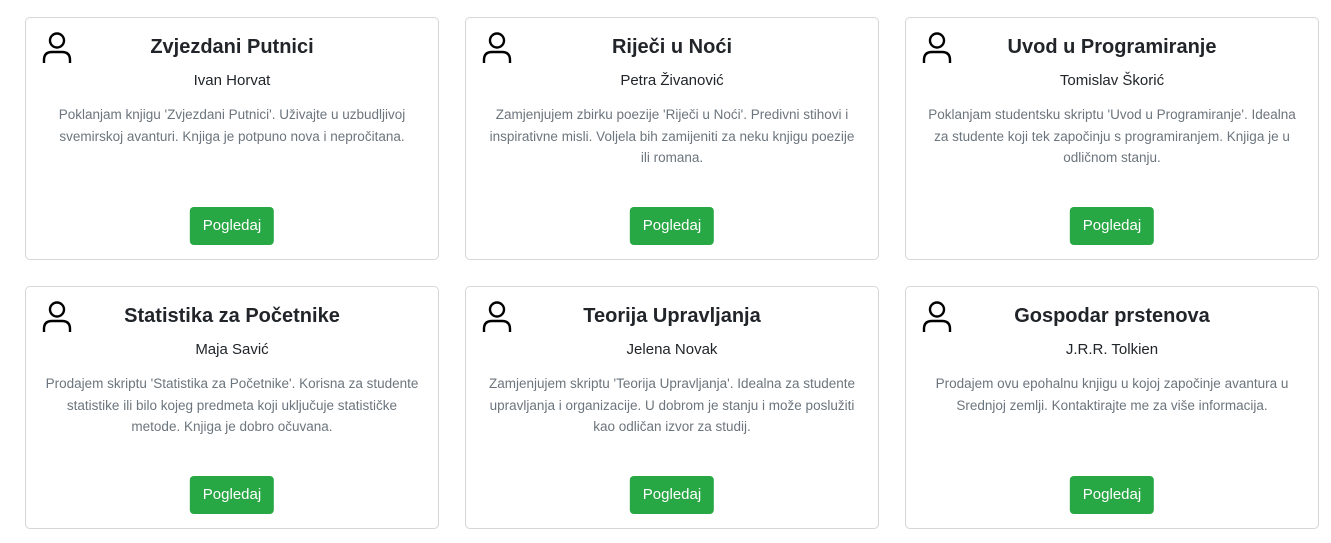  What do you see at coordinates (1112, 47) in the screenshot?
I see `card-title: Uvod u Programiranje` at bounding box center [1112, 47].